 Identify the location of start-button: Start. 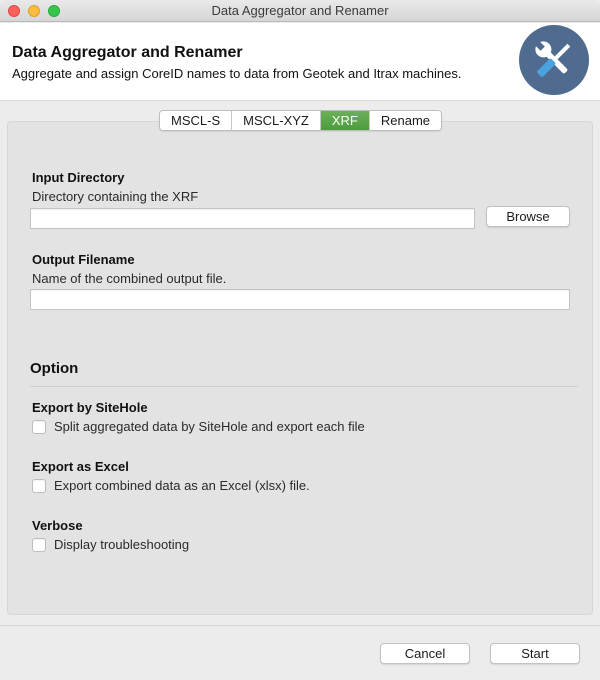
(535, 653).